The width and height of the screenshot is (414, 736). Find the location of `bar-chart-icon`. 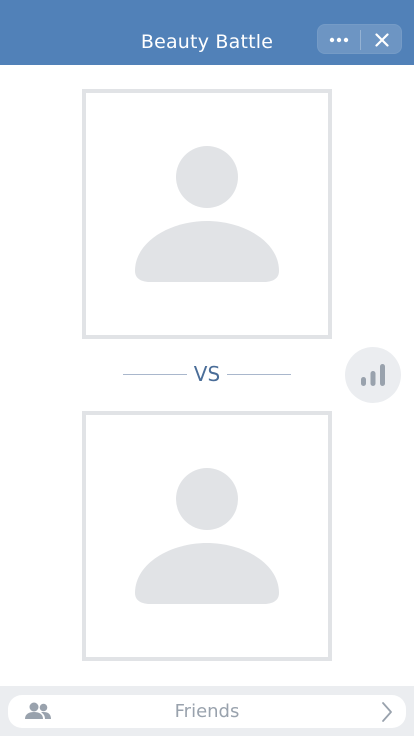

bar-chart-icon is located at coordinates (373, 375).